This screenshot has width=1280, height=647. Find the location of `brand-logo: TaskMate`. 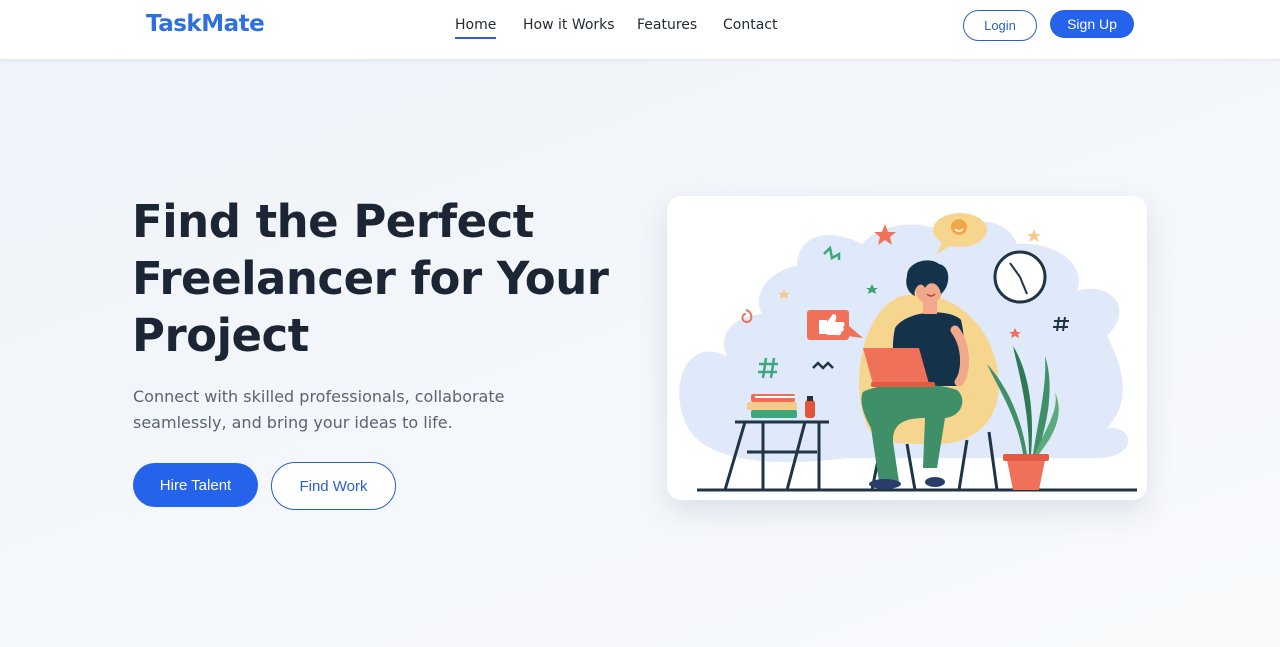

brand-logo: TaskMate is located at coordinates (205, 24).